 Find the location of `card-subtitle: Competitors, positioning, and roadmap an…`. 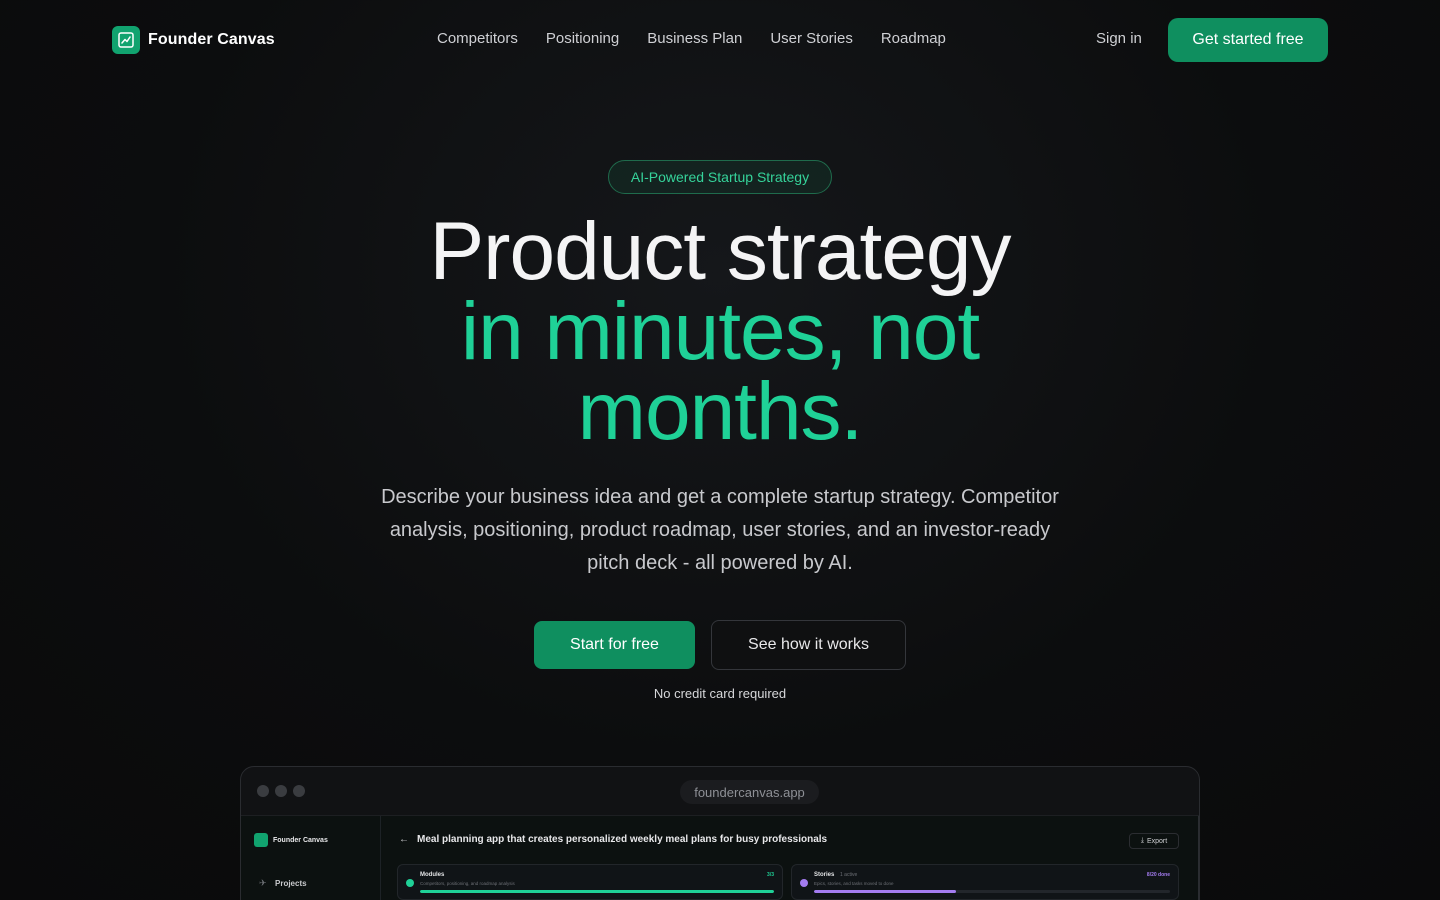

card-subtitle: Competitors, positioning, and roadmap an… is located at coordinates (467, 883).